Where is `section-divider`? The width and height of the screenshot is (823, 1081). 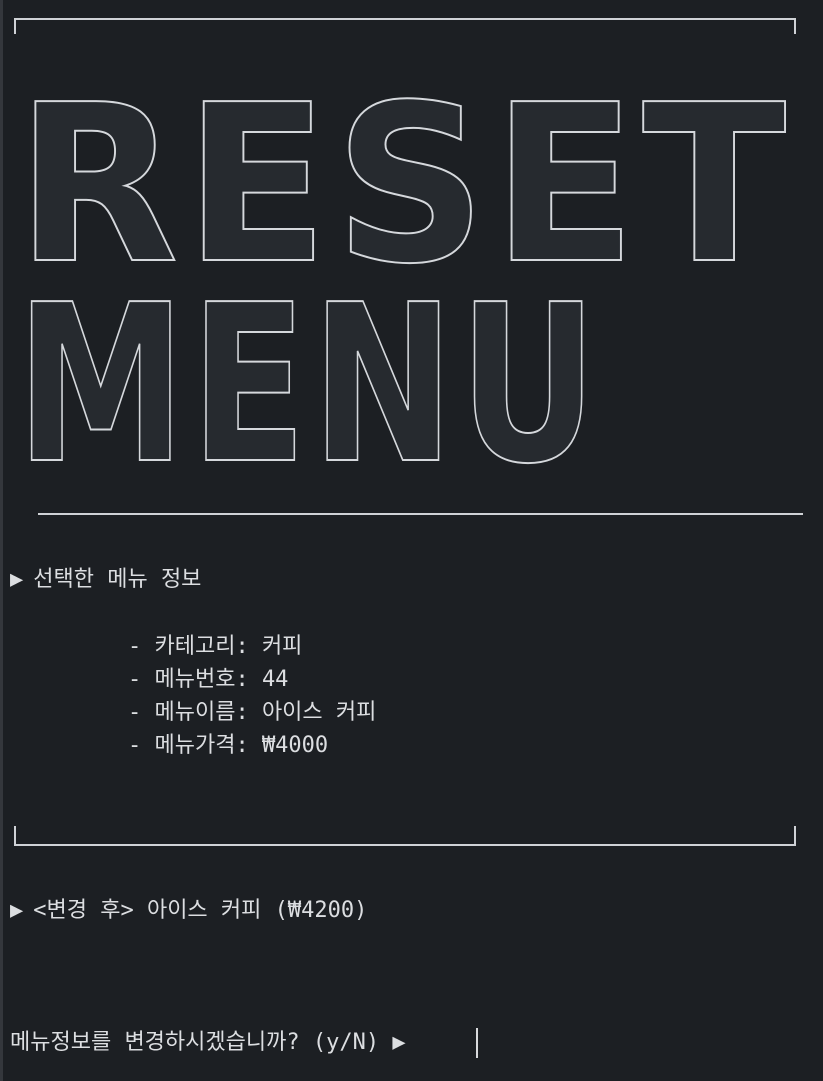 section-divider is located at coordinates (420, 514).